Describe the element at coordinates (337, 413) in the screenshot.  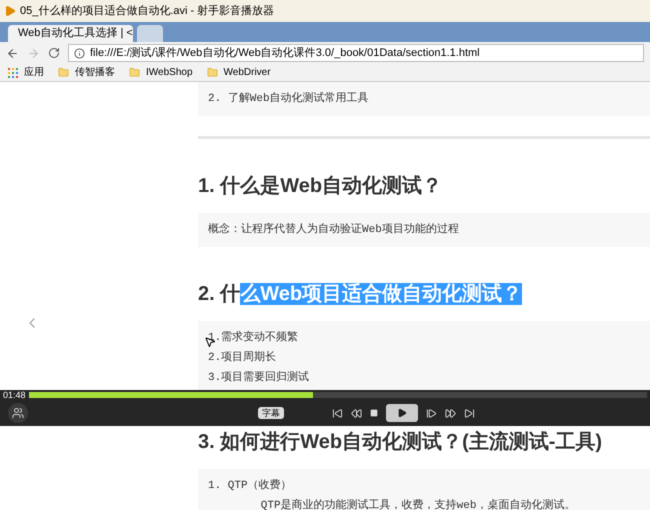
I see `previous-icon` at that location.